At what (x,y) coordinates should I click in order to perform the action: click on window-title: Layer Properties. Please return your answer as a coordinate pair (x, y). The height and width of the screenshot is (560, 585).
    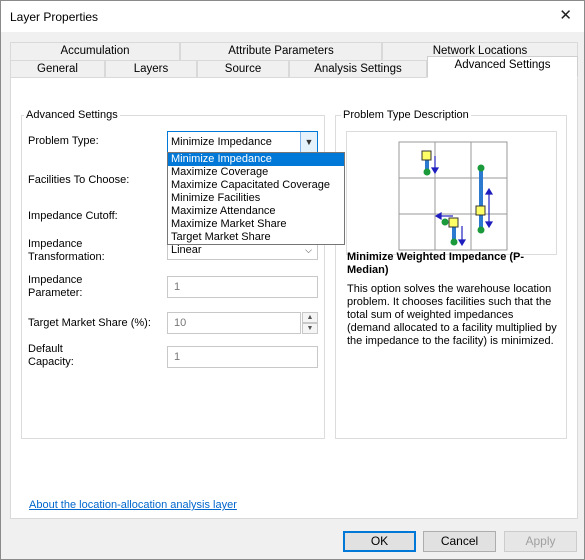
    Looking at the image, I should click on (54, 17).